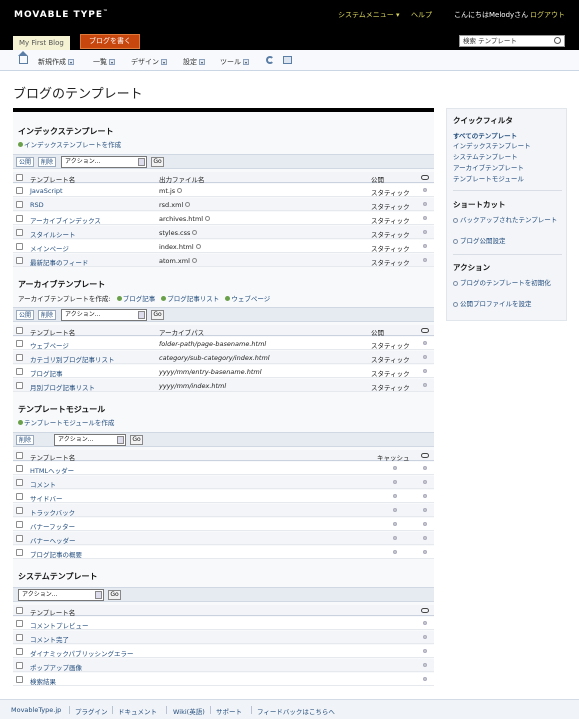 The height and width of the screenshot is (719, 579). What do you see at coordinates (46, 373) in the screenshot?
I see `template-name-link: ブログ記事` at bounding box center [46, 373].